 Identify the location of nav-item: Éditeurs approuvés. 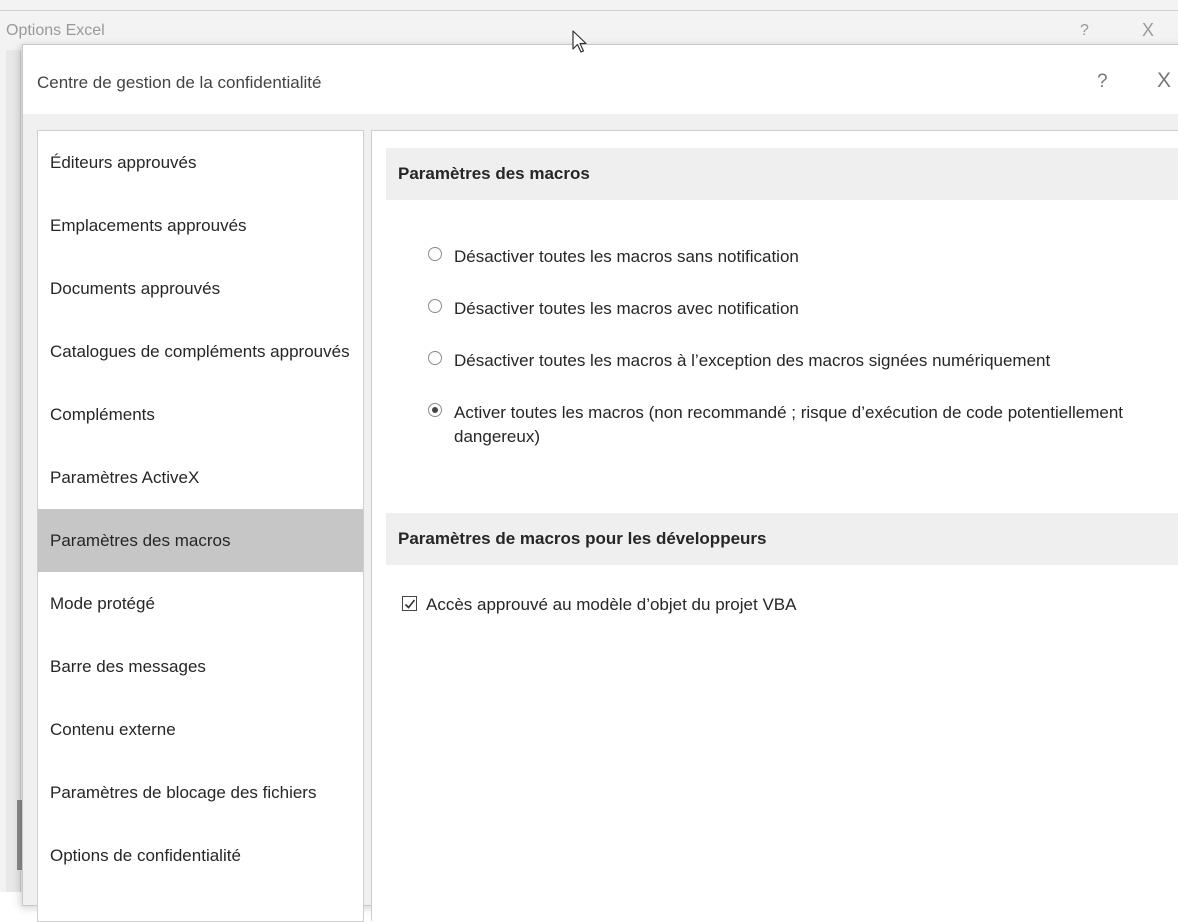
(200, 162).